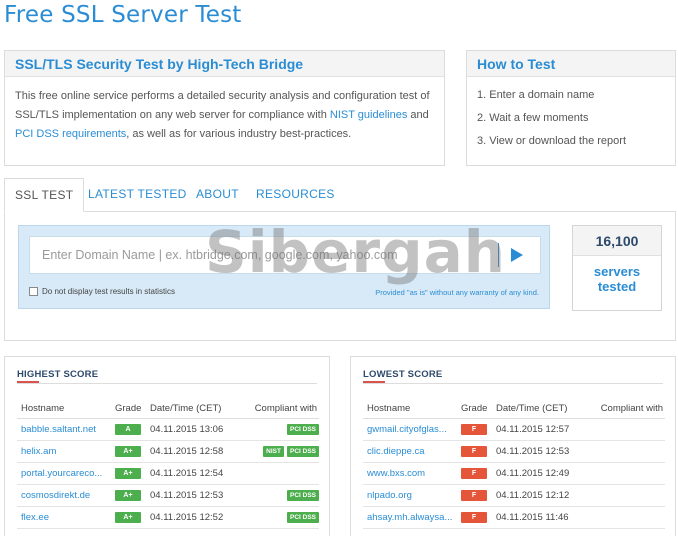 The height and width of the screenshot is (536, 678). What do you see at coordinates (128, 429) in the screenshot?
I see `grade-badge: A` at bounding box center [128, 429].